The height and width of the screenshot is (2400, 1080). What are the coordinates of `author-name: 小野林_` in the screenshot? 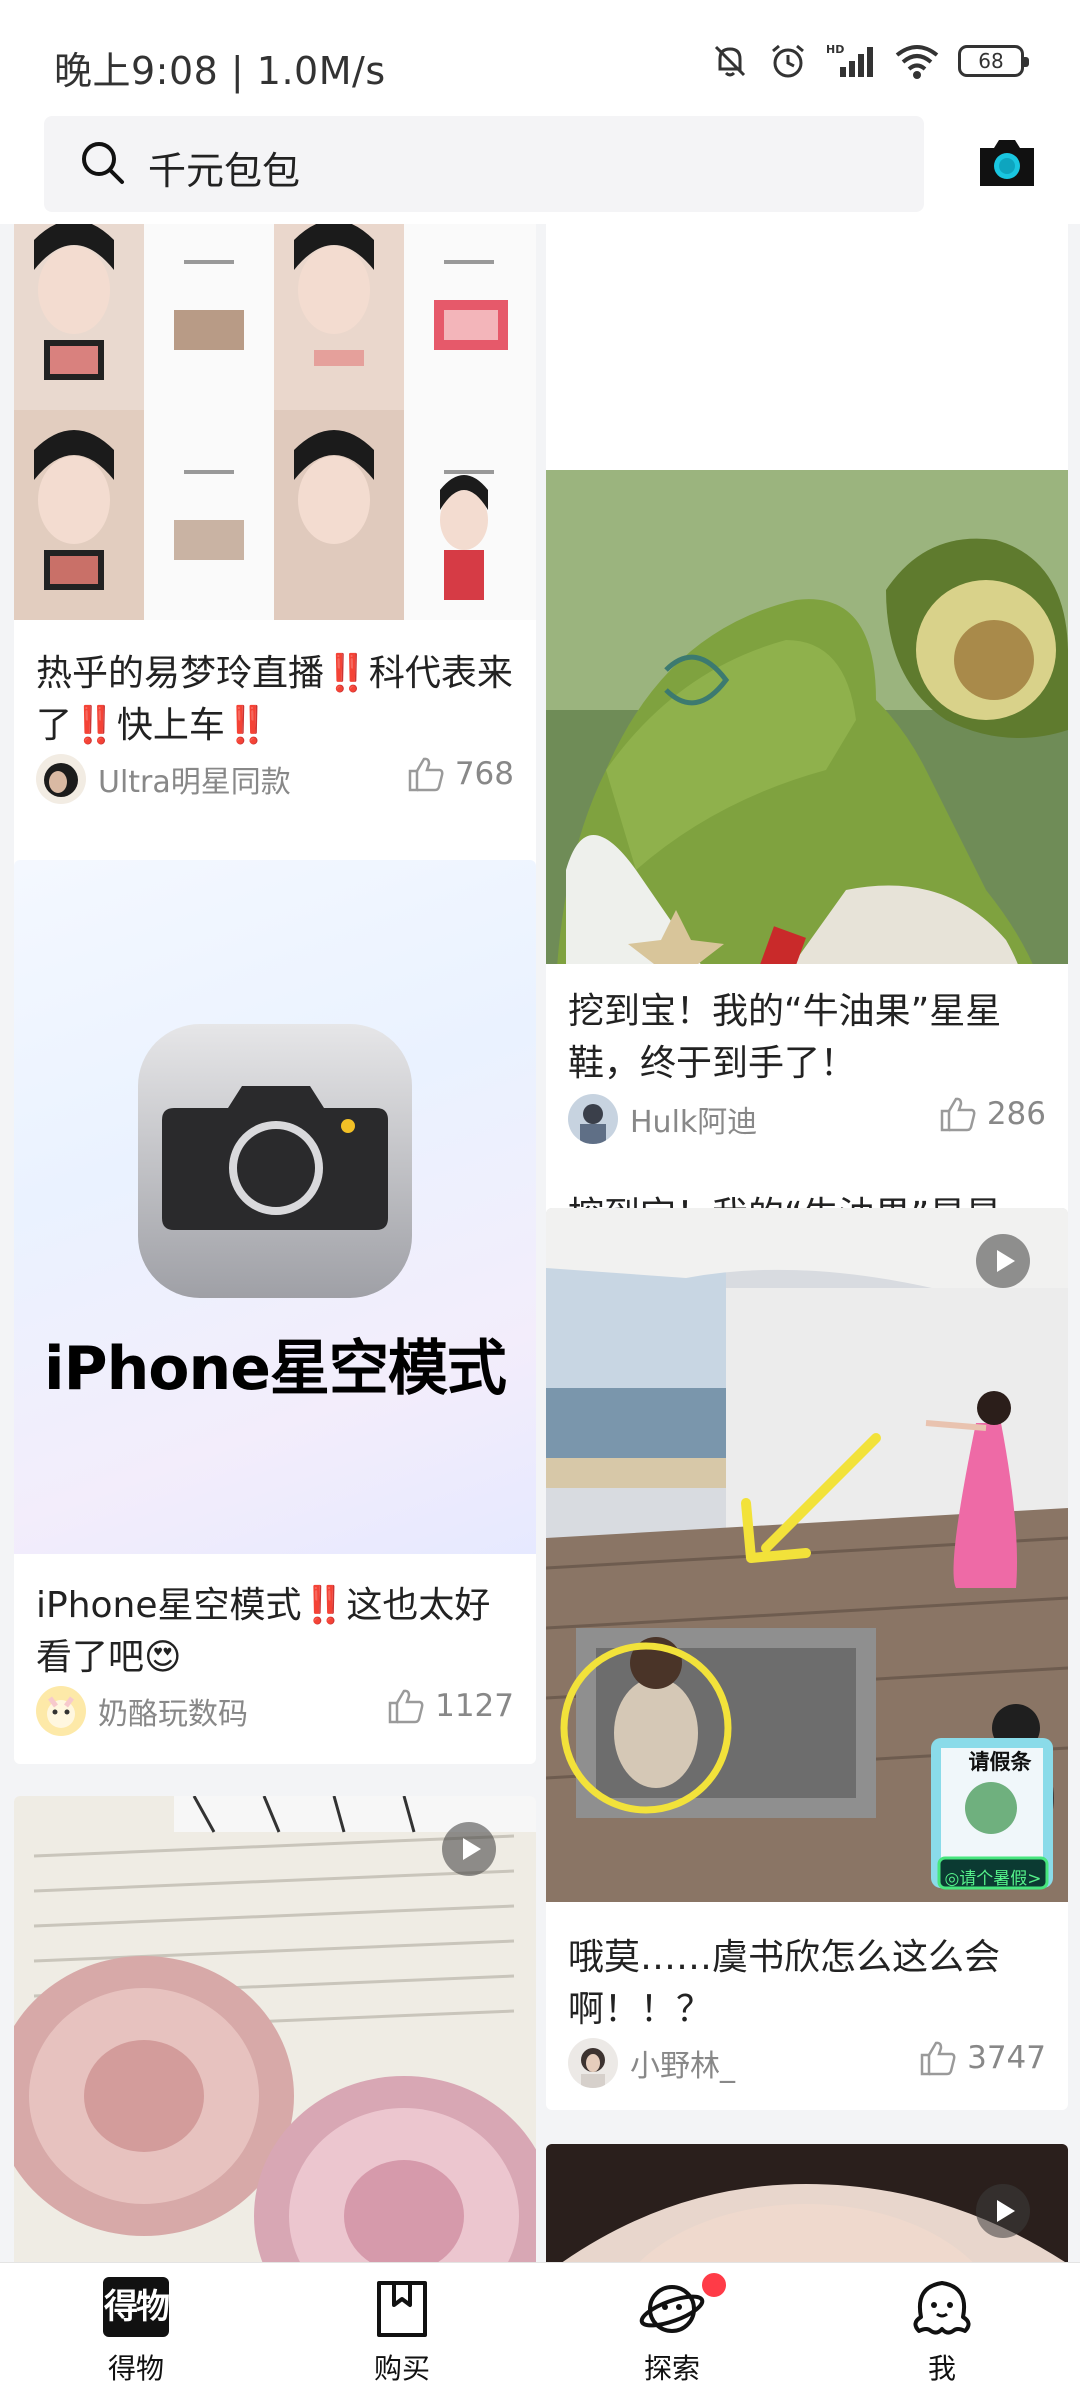 It's located at (682, 2066).